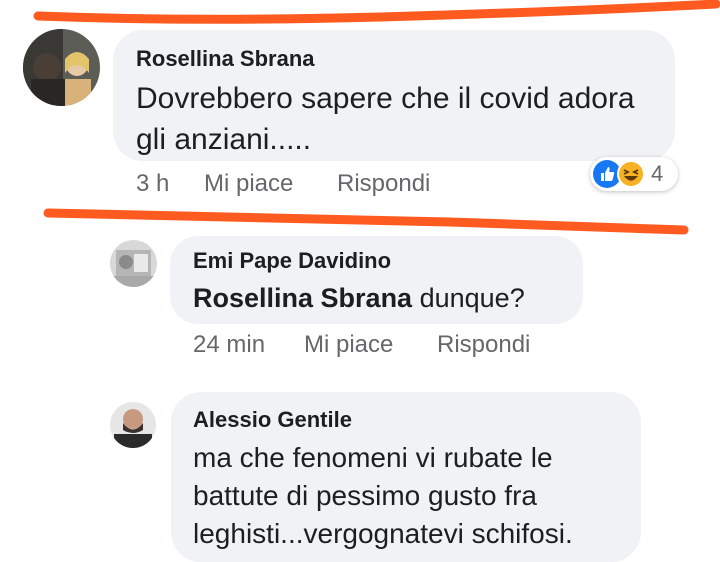 Image resolution: width=720 pixels, height=562 pixels. Describe the element at coordinates (472, 298) in the screenshot. I see `comment-text: dunque?` at that location.